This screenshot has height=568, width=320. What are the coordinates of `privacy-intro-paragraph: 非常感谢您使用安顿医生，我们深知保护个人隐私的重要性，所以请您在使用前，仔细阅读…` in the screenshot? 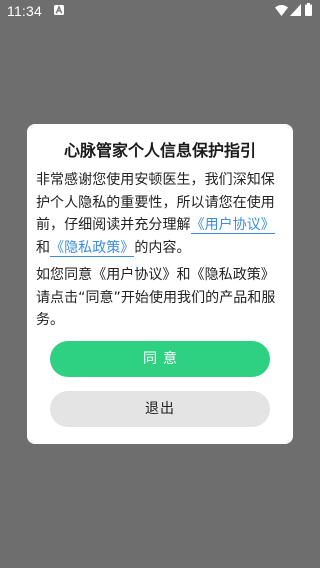 It's located at (161, 214).